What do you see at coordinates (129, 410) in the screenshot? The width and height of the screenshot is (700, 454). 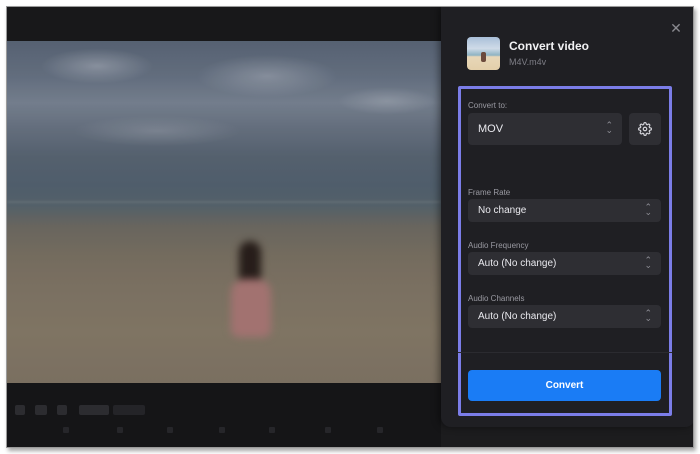 I see `duration-readout` at bounding box center [129, 410].